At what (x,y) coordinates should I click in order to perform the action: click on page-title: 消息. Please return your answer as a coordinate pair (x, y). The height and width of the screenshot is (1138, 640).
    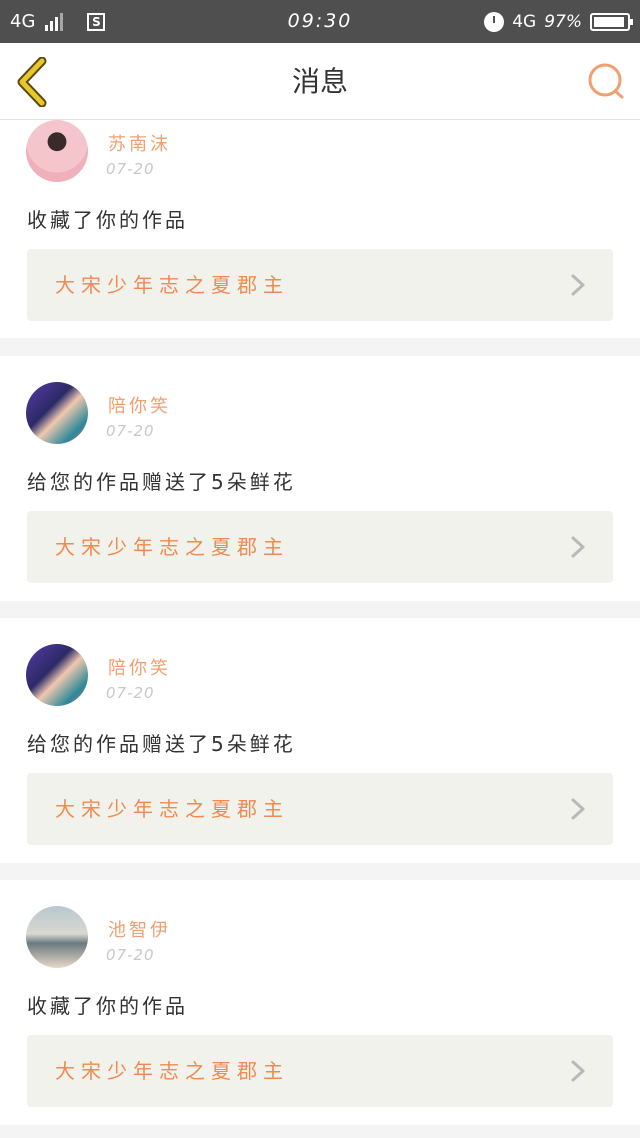
    Looking at the image, I should click on (319, 81).